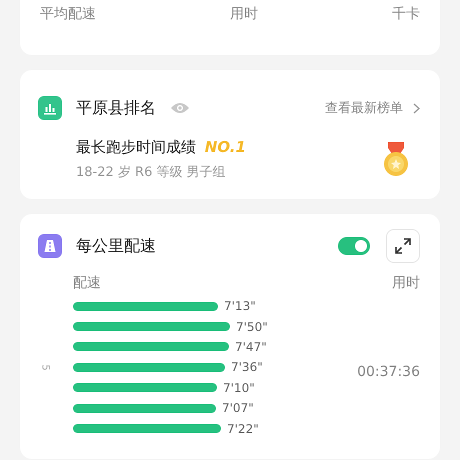 The image size is (460, 460). Describe the element at coordinates (180, 108) in the screenshot. I see `eye-icon` at that location.